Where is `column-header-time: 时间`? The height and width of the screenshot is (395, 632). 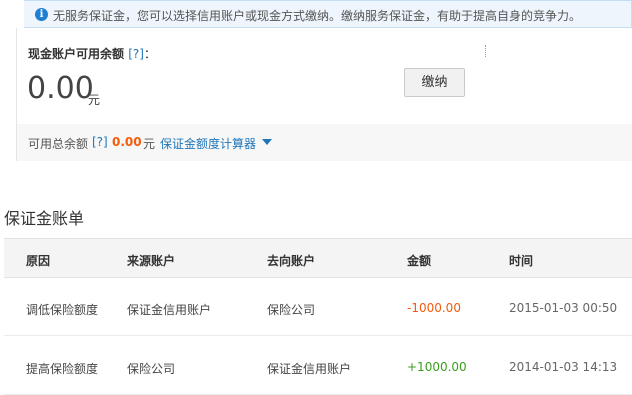
column-header-time: 时间 is located at coordinates (521, 261).